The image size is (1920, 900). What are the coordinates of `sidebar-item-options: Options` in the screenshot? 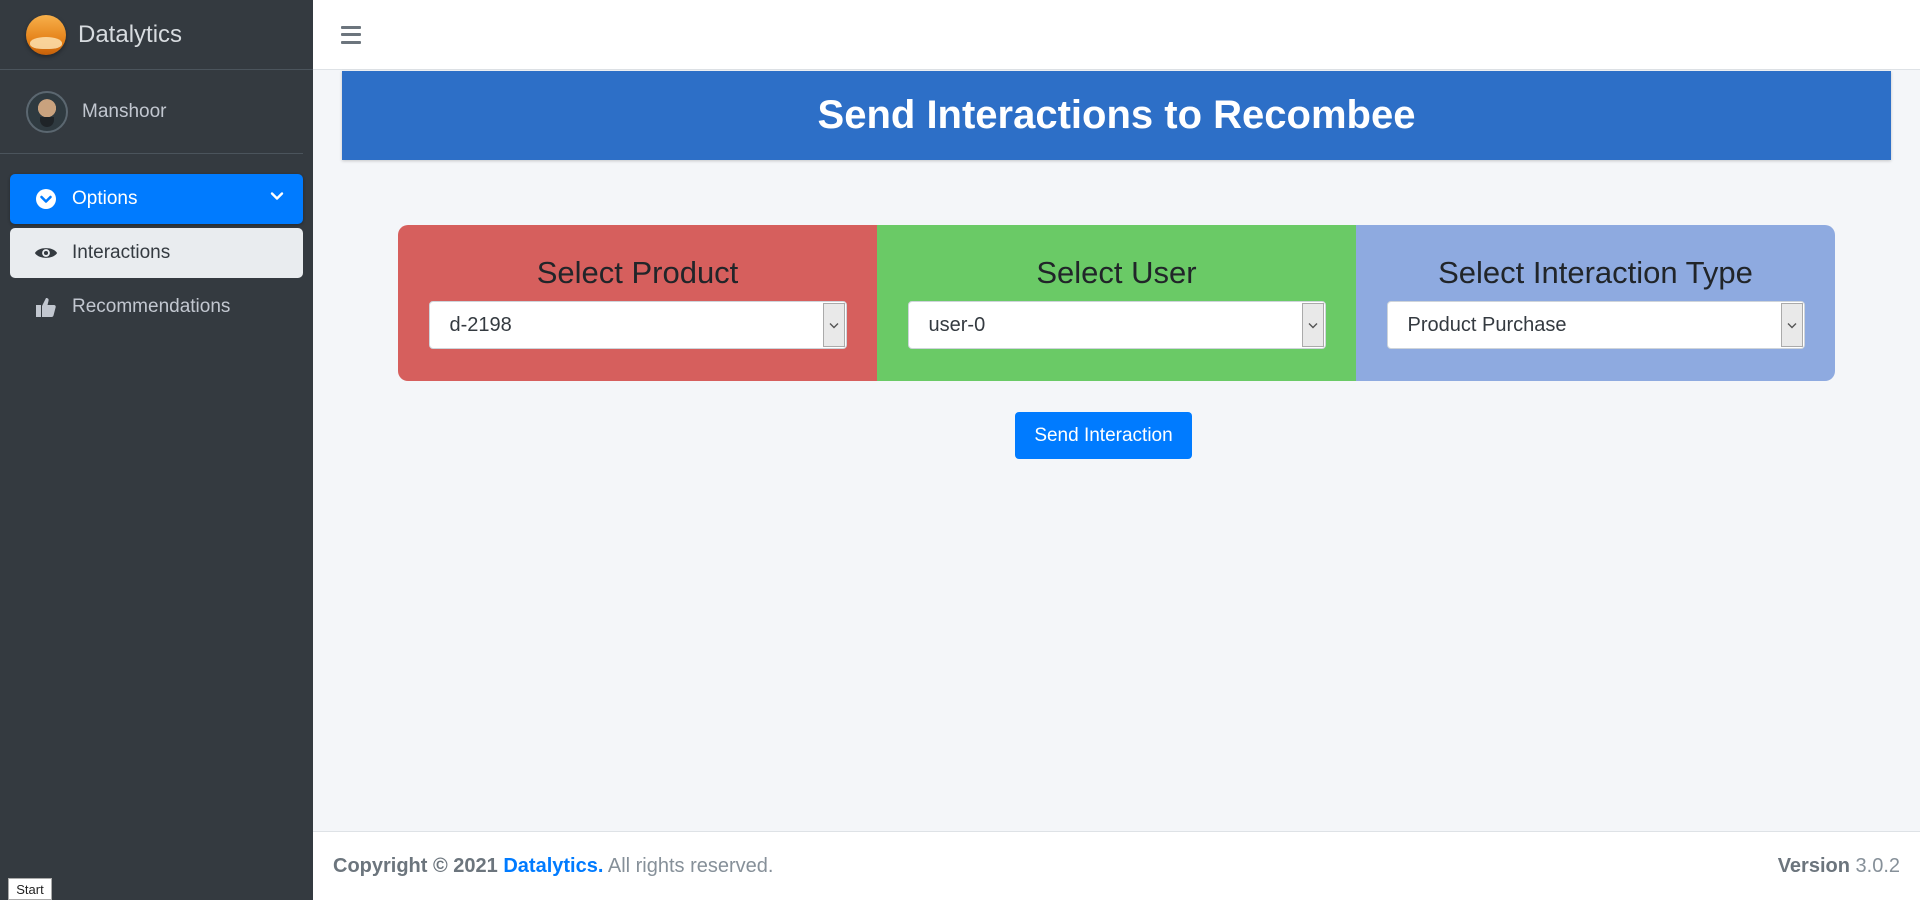 It's located at (156, 199).